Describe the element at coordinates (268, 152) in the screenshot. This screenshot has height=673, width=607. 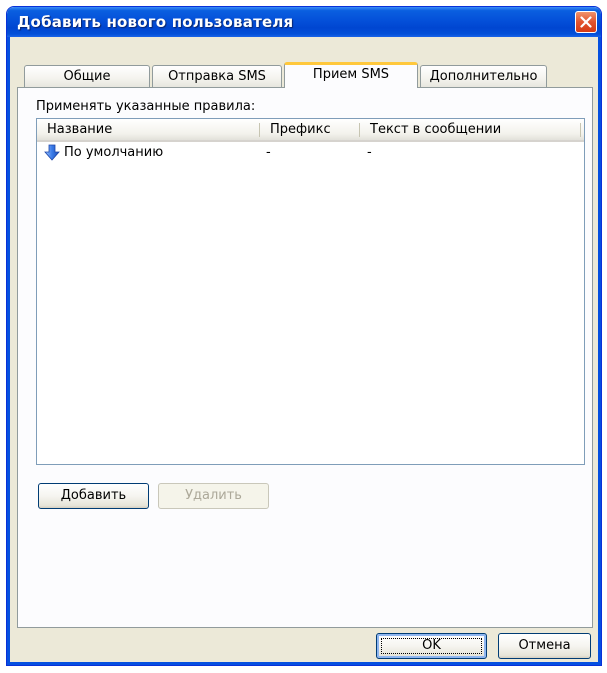
I see `rule-prefix-cell: -` at that location.